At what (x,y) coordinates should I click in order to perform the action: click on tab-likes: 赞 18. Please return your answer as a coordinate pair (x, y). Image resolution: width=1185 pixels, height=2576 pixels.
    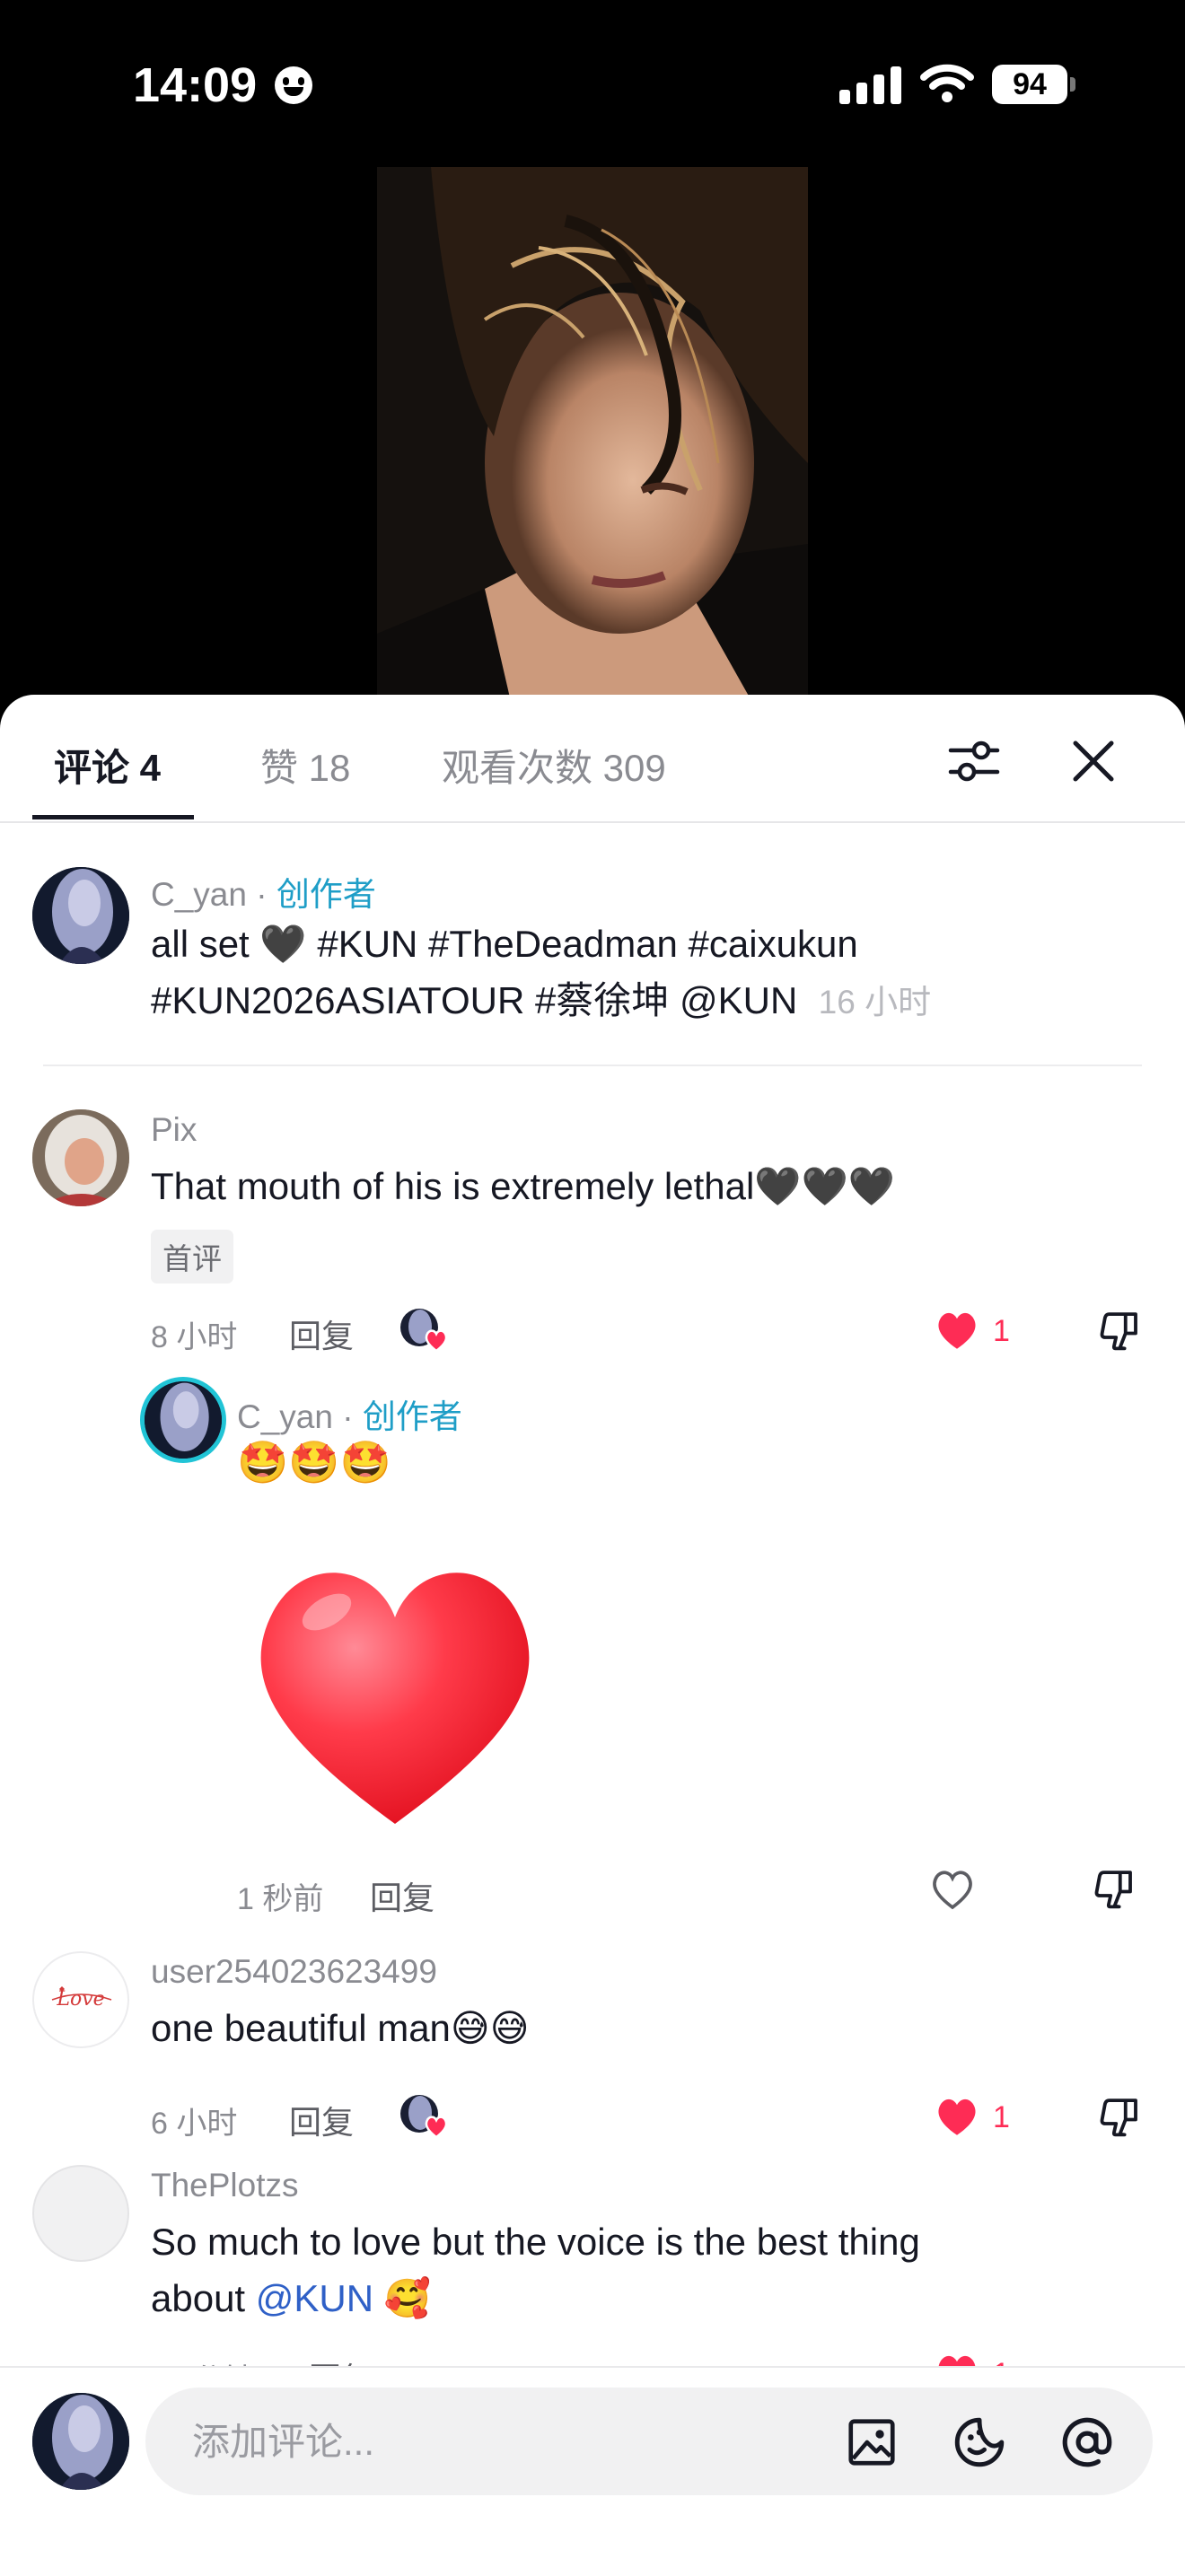
    Looking at the image, I should click on (305, 765).